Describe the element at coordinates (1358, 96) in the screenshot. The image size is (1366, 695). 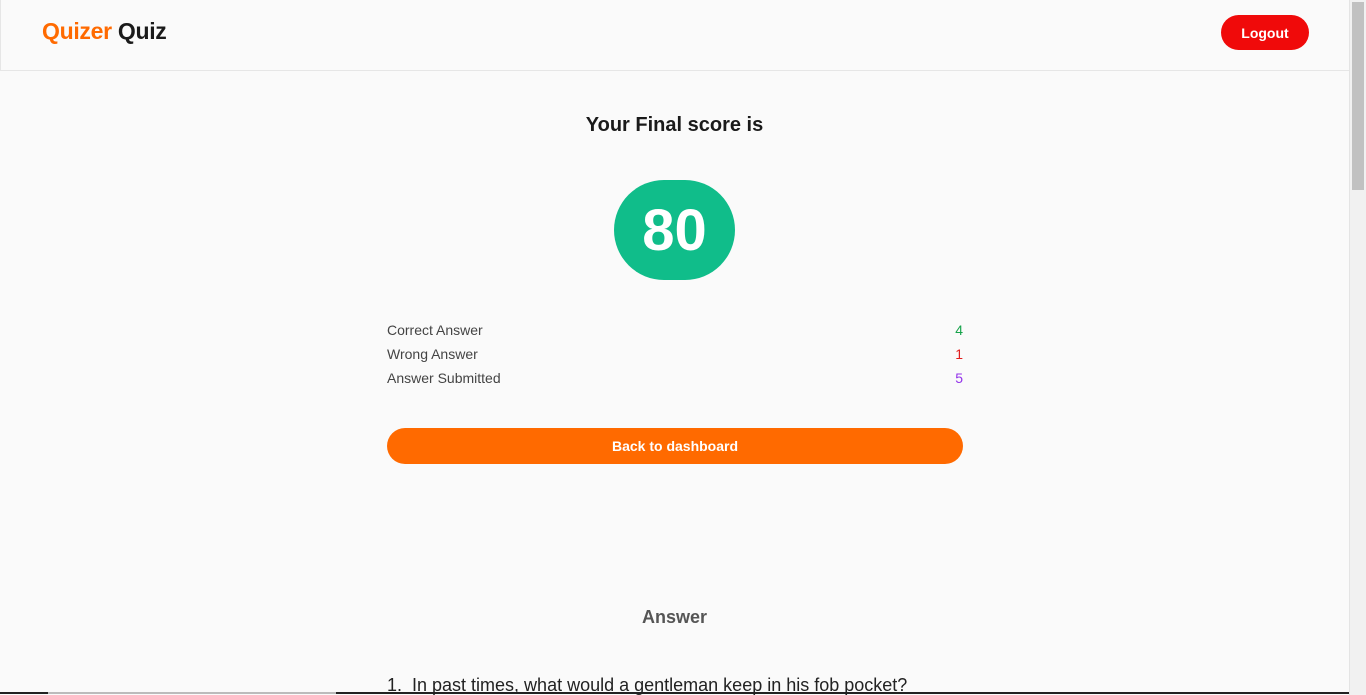
I see `scrollbar-thumb` at that location.